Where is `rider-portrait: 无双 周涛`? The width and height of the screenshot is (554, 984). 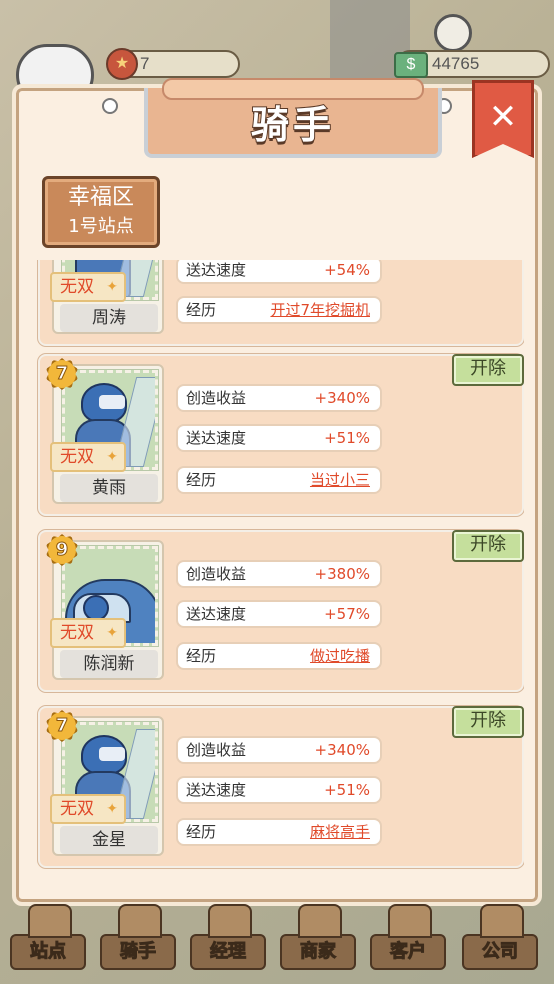 rider-portrait: 无双 周涛 is located at coordinates (107, 297).